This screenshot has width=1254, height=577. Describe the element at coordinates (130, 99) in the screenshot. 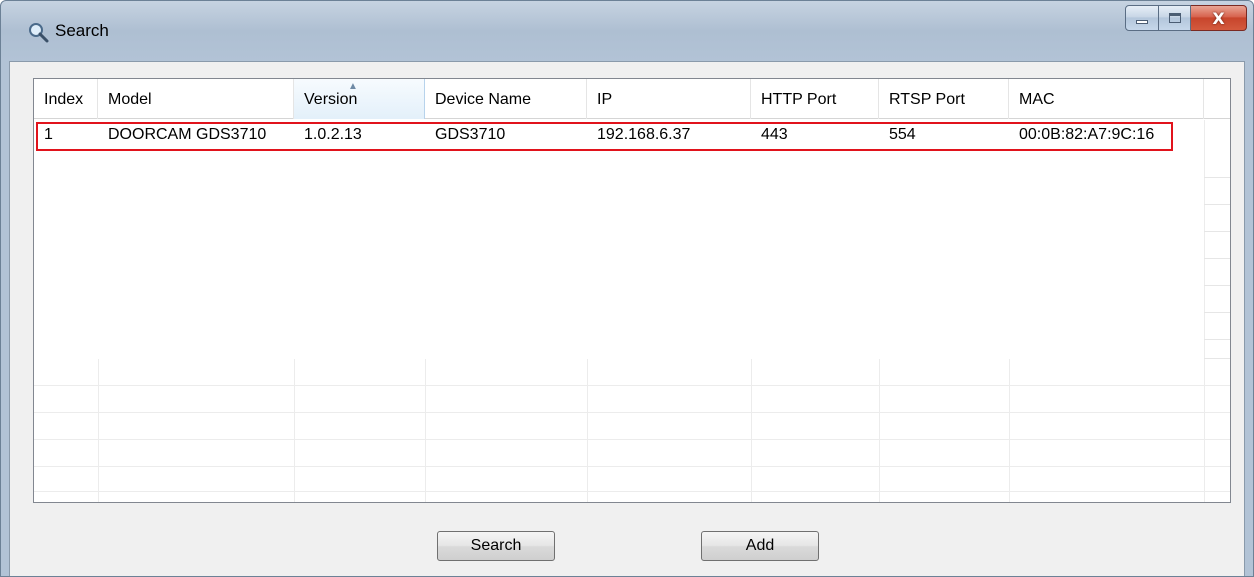

I see `column-header-label: Model` at that location.